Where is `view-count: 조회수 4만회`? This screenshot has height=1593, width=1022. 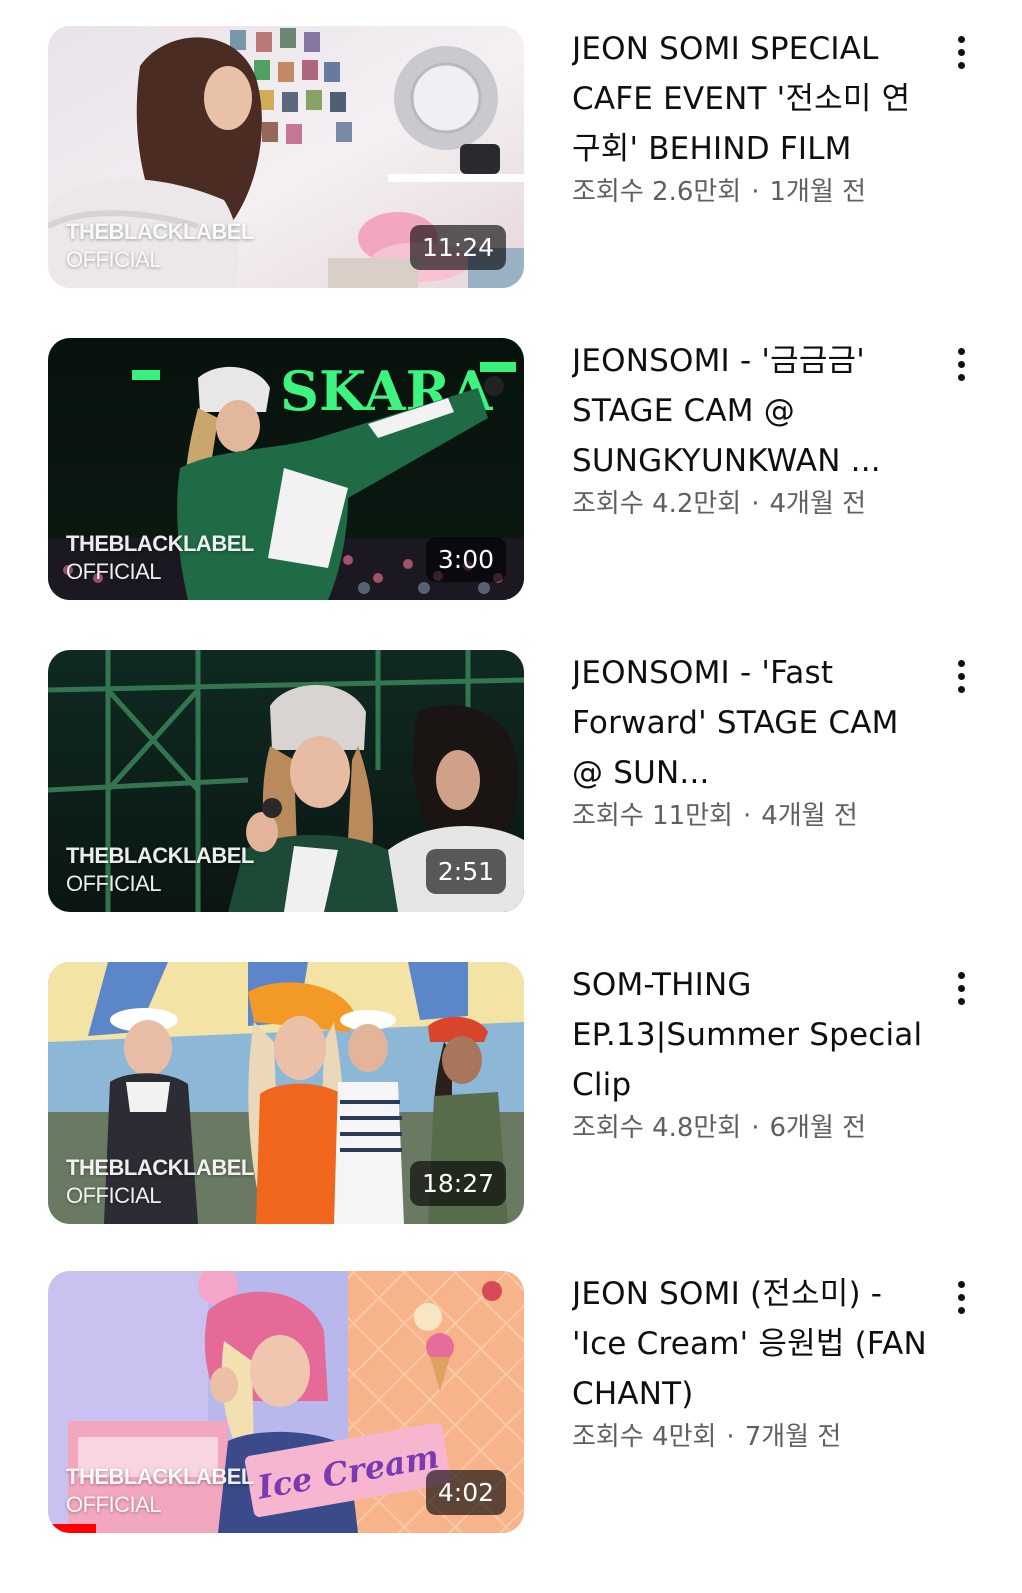
view-count: 조회수 4만회 is located at coordinates (644, 1437).